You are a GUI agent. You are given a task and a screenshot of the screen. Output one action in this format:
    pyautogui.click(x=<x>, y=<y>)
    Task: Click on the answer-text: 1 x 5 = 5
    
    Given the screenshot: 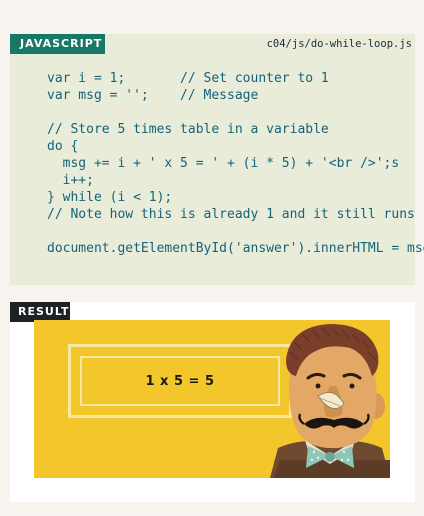 What is the action you would take?
    pyautogui.click(x=180, y=381)
    